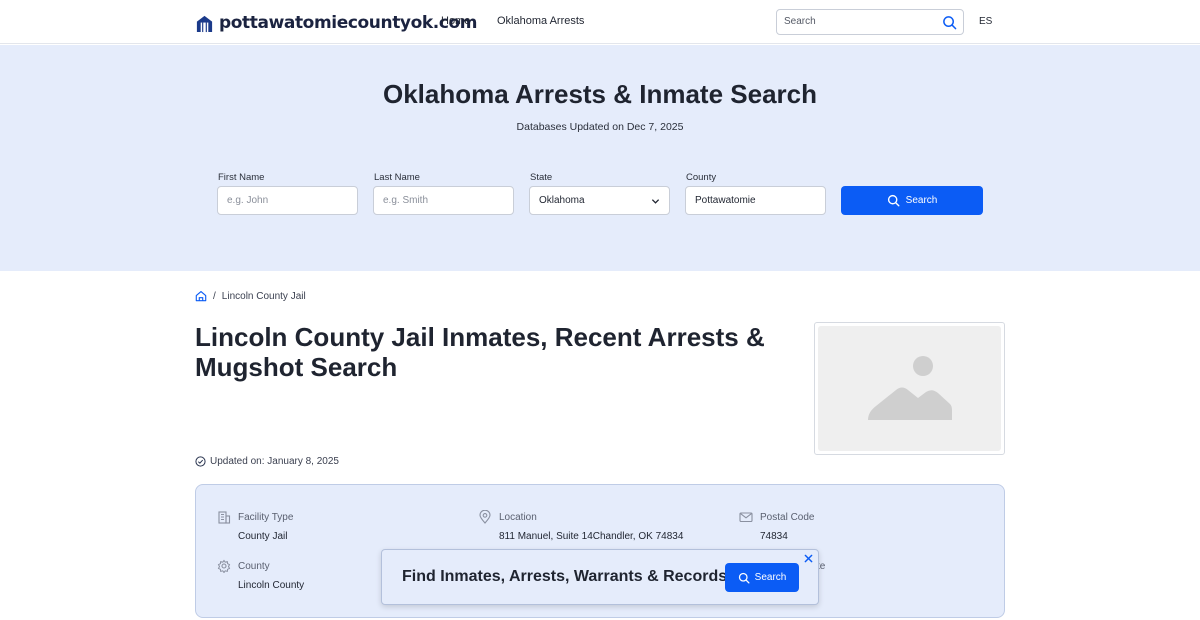 The width and height of the screenshot is (1200, 620). Describe the element at coordinates (224, 566) in the screenshot. I see `gear-icon` at that location.